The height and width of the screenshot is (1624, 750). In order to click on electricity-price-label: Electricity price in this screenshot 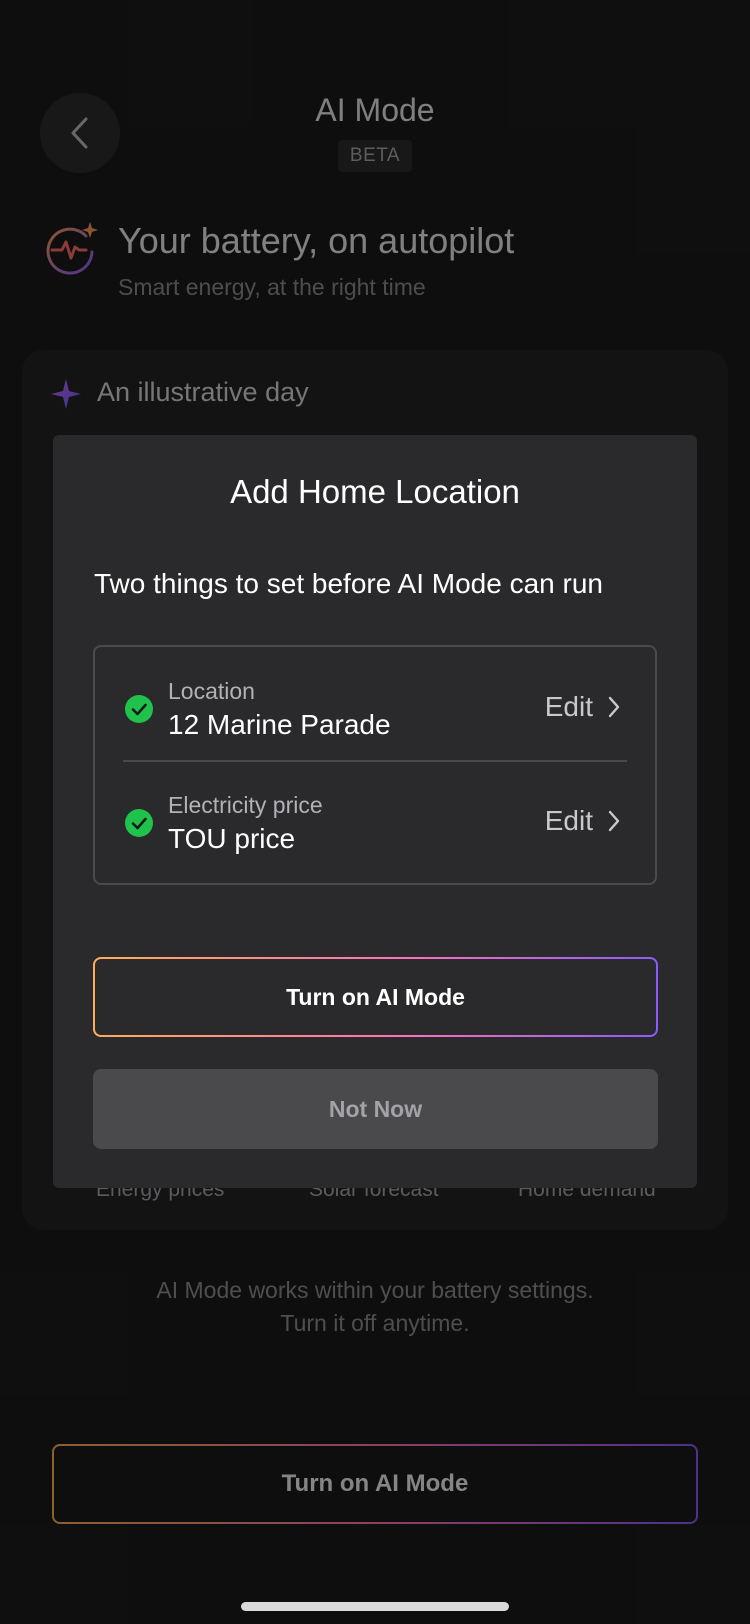, I will do `click(245, 805)`.